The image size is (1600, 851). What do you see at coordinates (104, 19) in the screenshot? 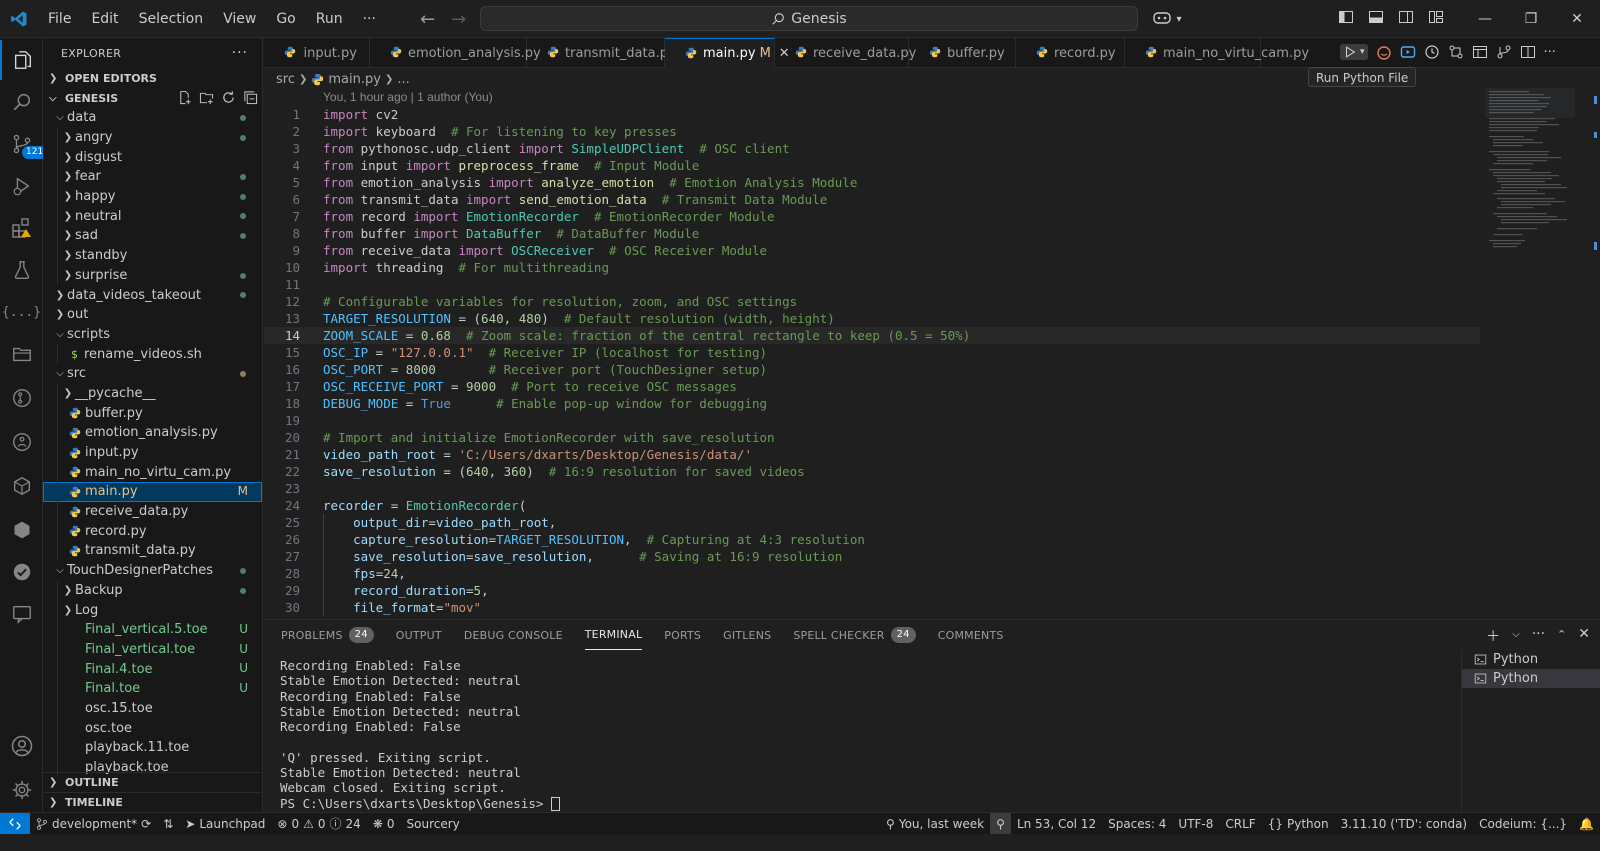
I see `menu-item: Edit` at bounding box center [104, 19].